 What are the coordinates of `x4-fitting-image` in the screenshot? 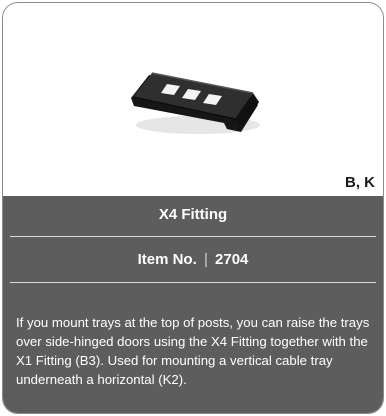 It's located at (195, 103).